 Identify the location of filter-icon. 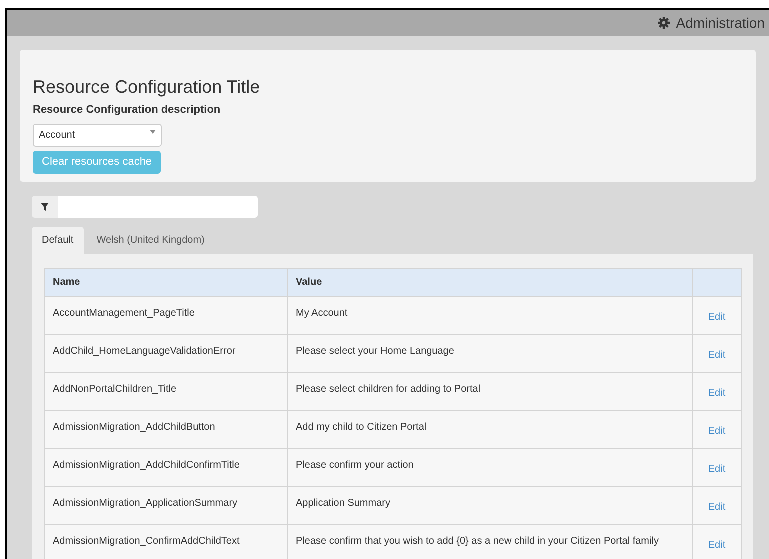
(45, 207).